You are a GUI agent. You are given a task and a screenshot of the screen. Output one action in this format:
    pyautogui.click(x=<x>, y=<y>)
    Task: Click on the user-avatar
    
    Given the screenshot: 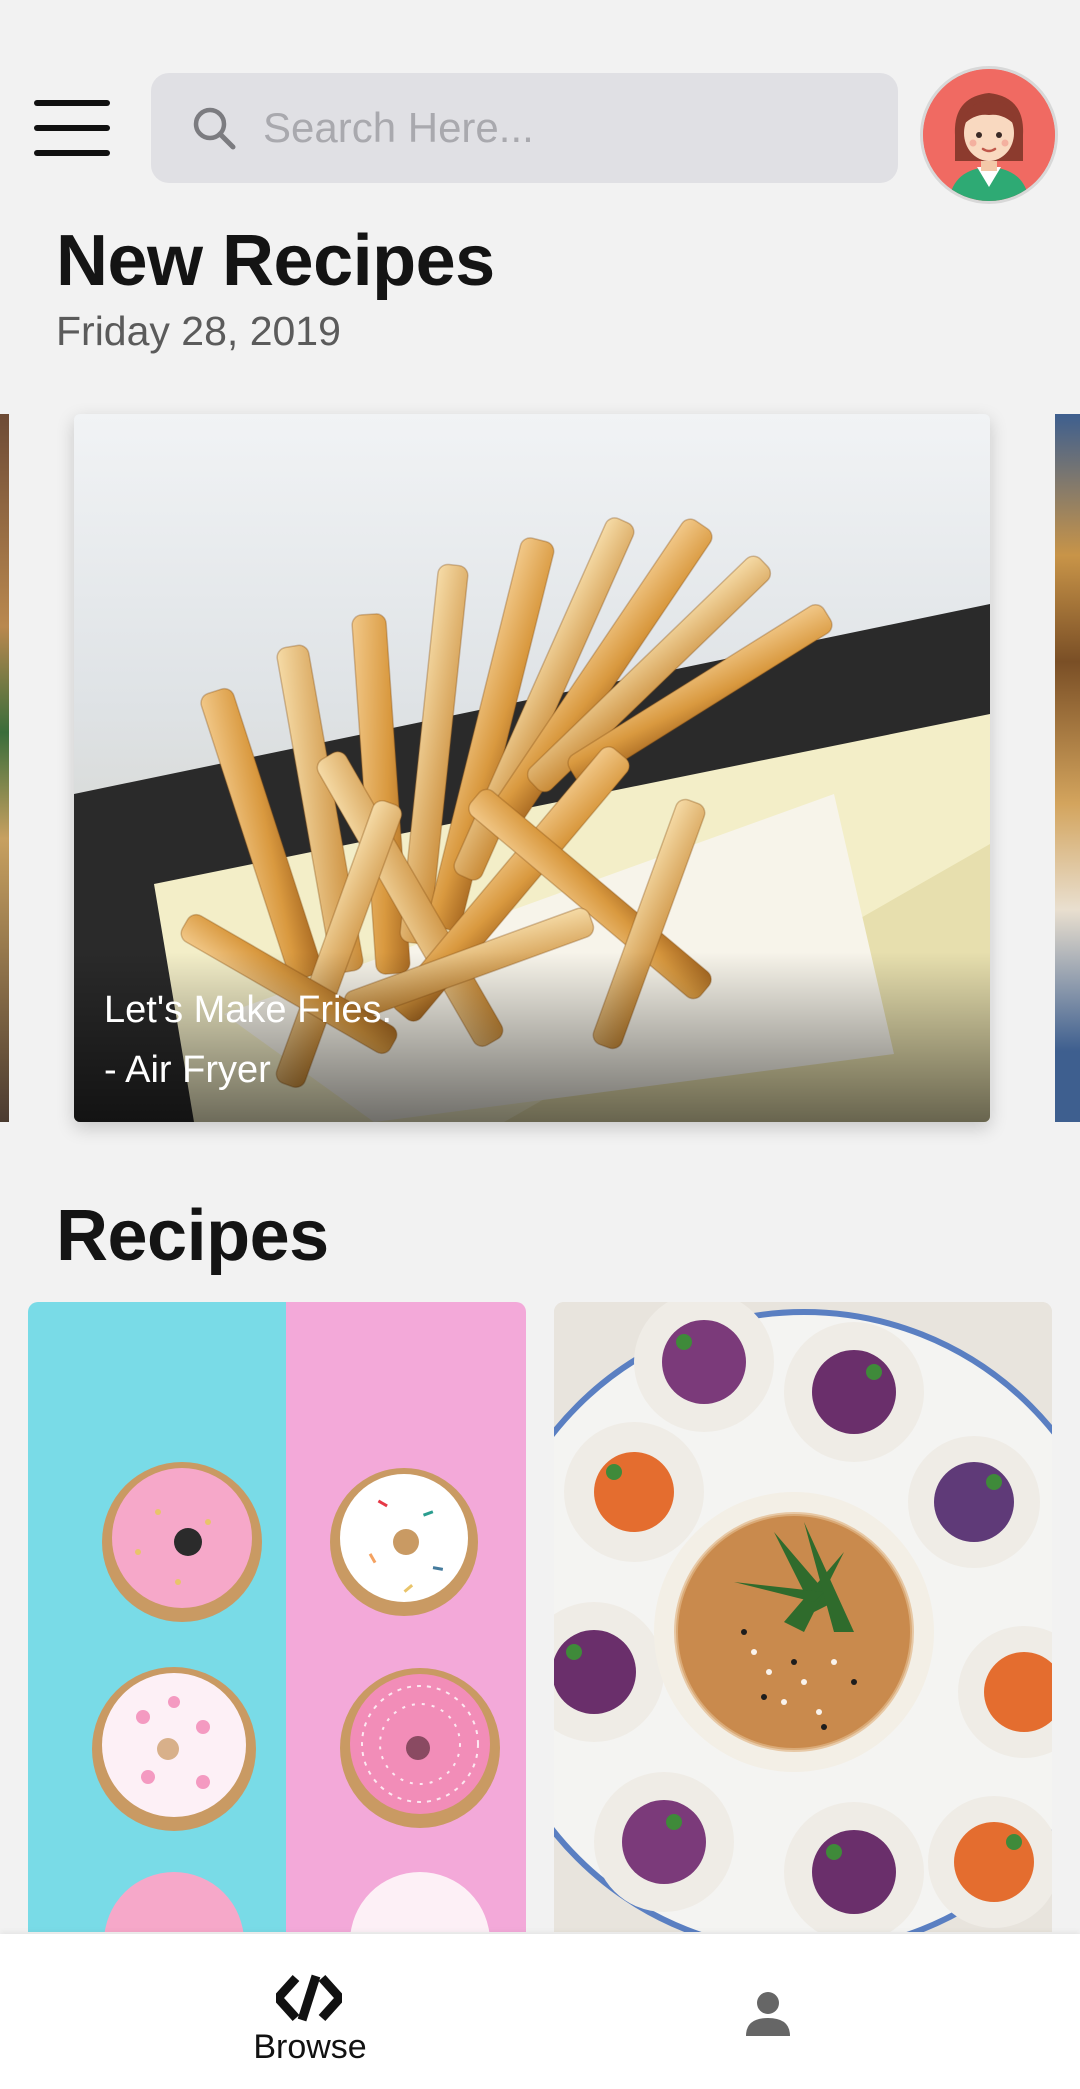 What is the action you would take?
    pyautogui.click(x=989, y=135)
    